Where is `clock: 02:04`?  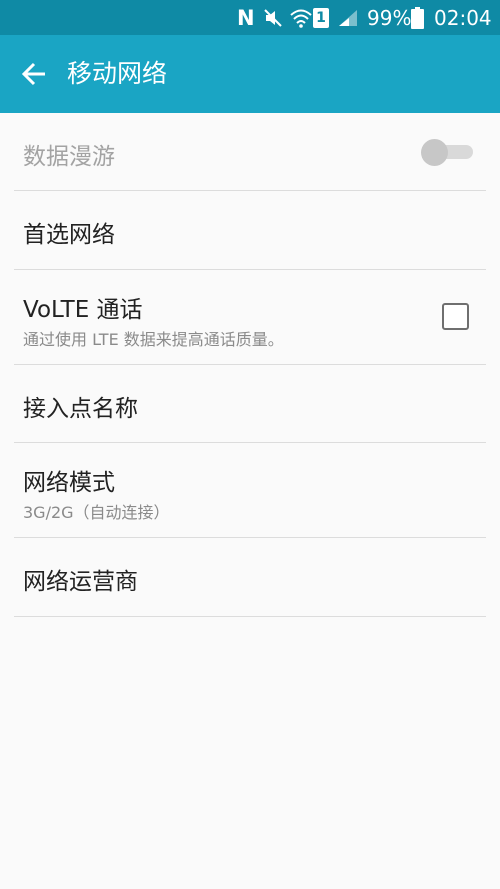
clock: 02:04 is located at coordinates (463, 17).